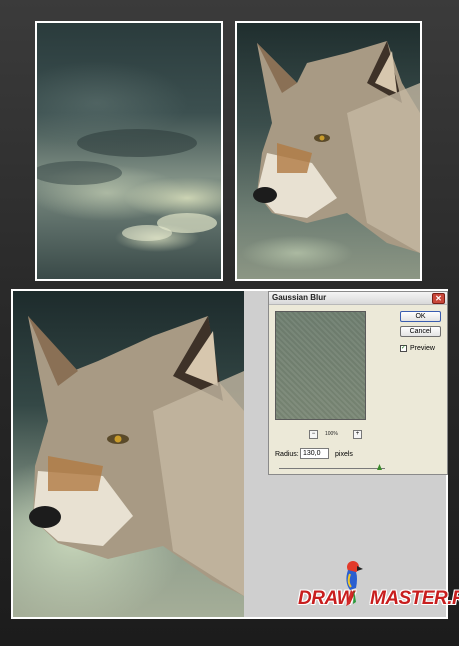 The image size is (459, 646). I want to click on cancel-button: Cancel, so click(420, 331).